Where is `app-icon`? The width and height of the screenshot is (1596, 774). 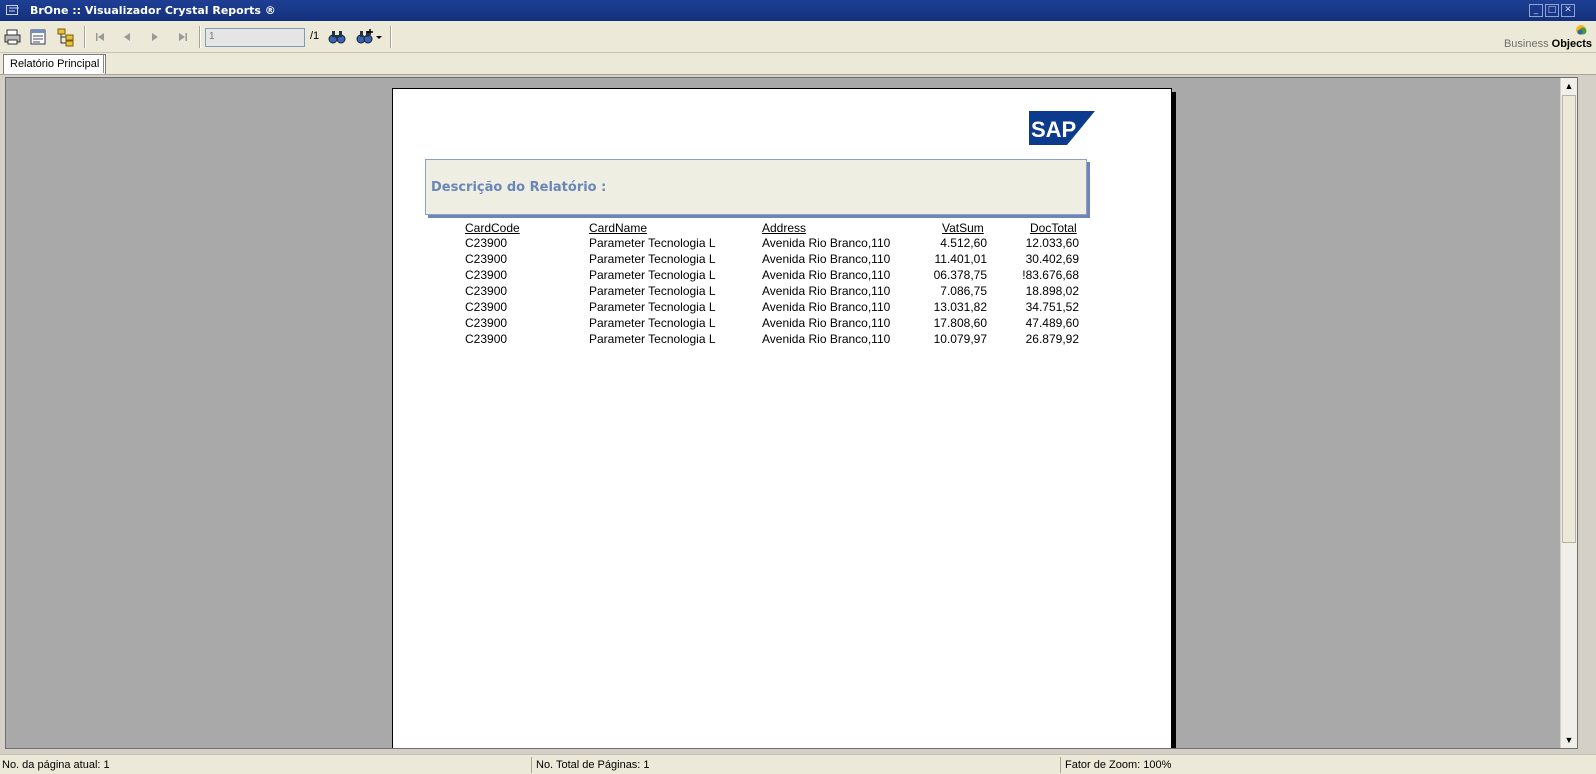
app-icon is located at coordinates (12, 10).